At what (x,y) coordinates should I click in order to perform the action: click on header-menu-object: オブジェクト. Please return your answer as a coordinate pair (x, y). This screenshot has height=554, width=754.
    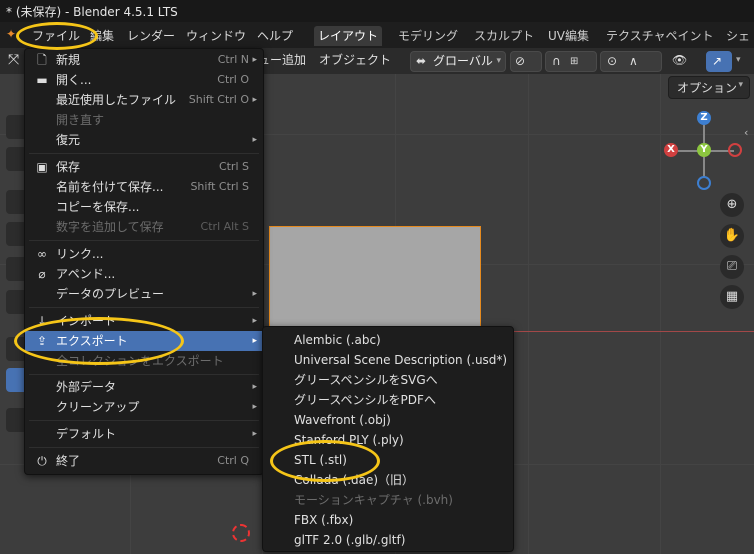
    Looking at the image, I should click on (355, 60).